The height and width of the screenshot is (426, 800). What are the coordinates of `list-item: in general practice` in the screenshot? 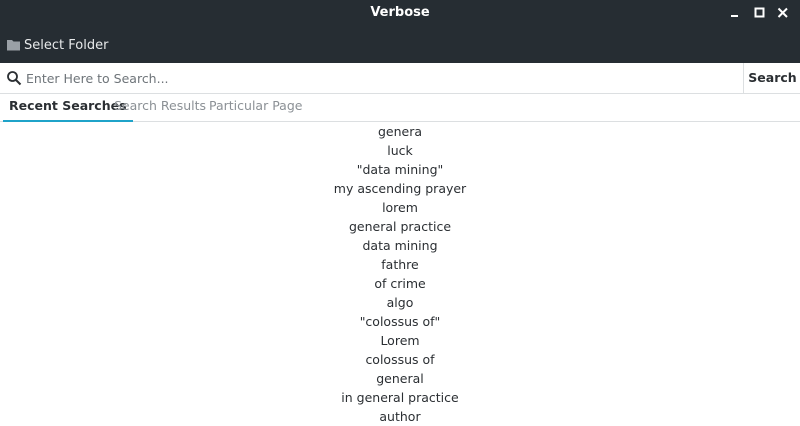 It's located at (400, 397).